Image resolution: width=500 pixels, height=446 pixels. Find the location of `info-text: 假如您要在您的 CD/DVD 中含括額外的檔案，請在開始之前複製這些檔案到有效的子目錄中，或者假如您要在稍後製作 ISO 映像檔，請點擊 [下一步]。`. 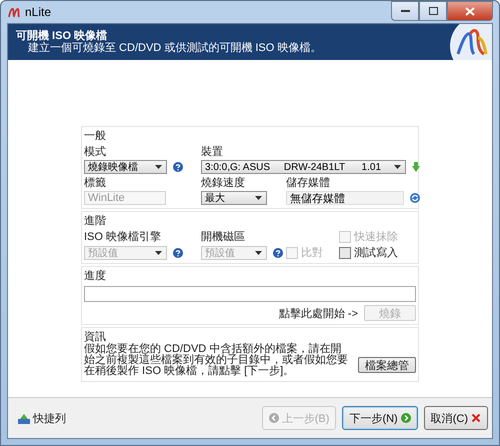

info-text: 假如您要在您的 CD/DVD 中含括額外的檔案，請在開始之前複製這些檔案到有效的子目錄中，或者假如您要在稍後製作 ISO 映像檔，請點擊 [下一步]。 is located at coordinates (216, 360).